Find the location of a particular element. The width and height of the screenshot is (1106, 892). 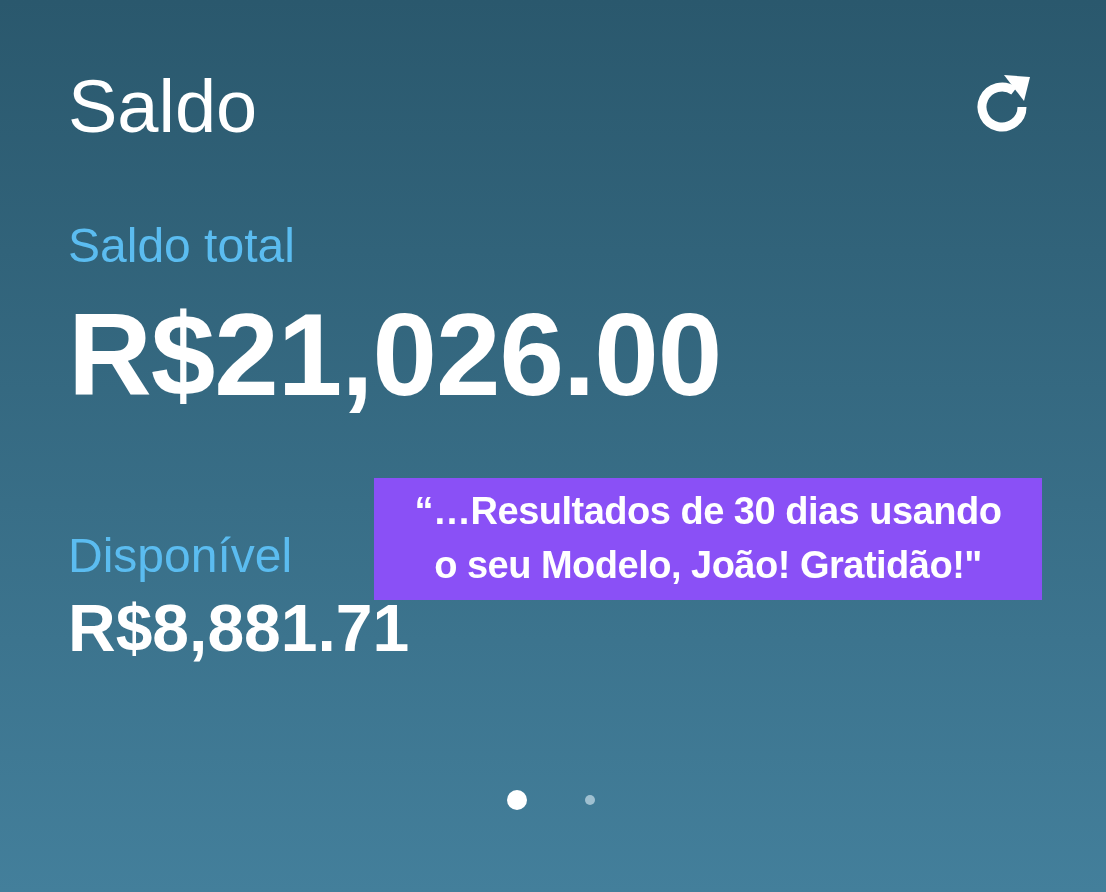

available-balance-label: Disponível is located at coordinates (180, 556).